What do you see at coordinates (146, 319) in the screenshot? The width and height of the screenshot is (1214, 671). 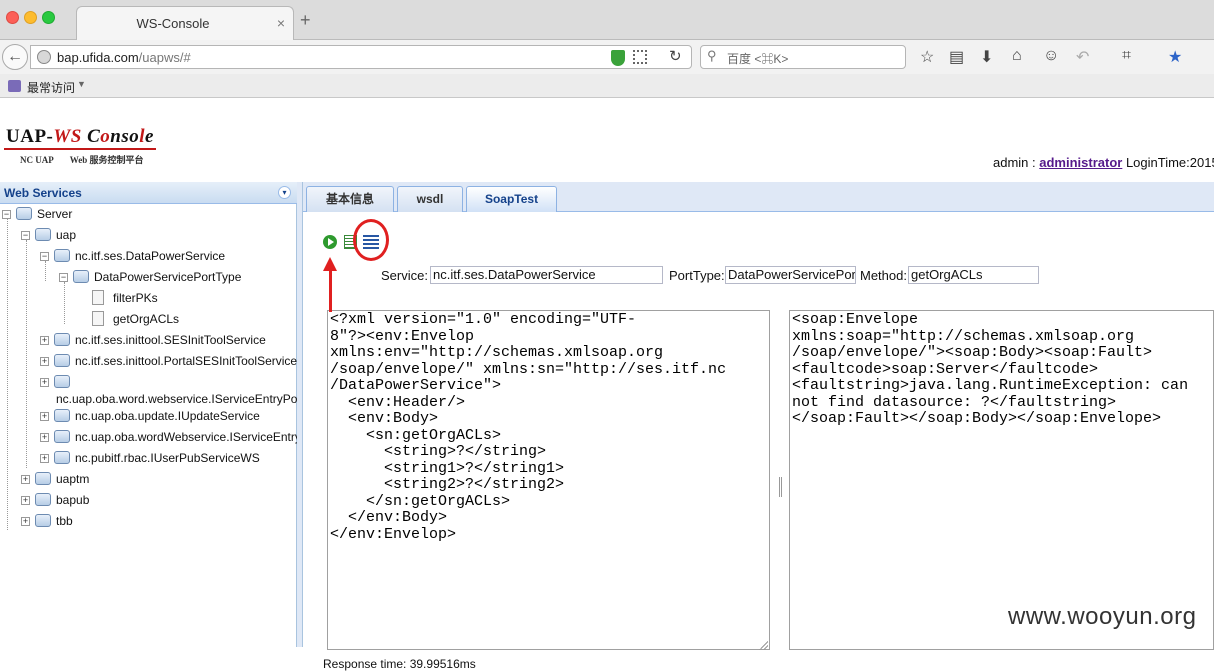 I see `tree-node-label: getOrgACLs` at bounding box center [146, 319].